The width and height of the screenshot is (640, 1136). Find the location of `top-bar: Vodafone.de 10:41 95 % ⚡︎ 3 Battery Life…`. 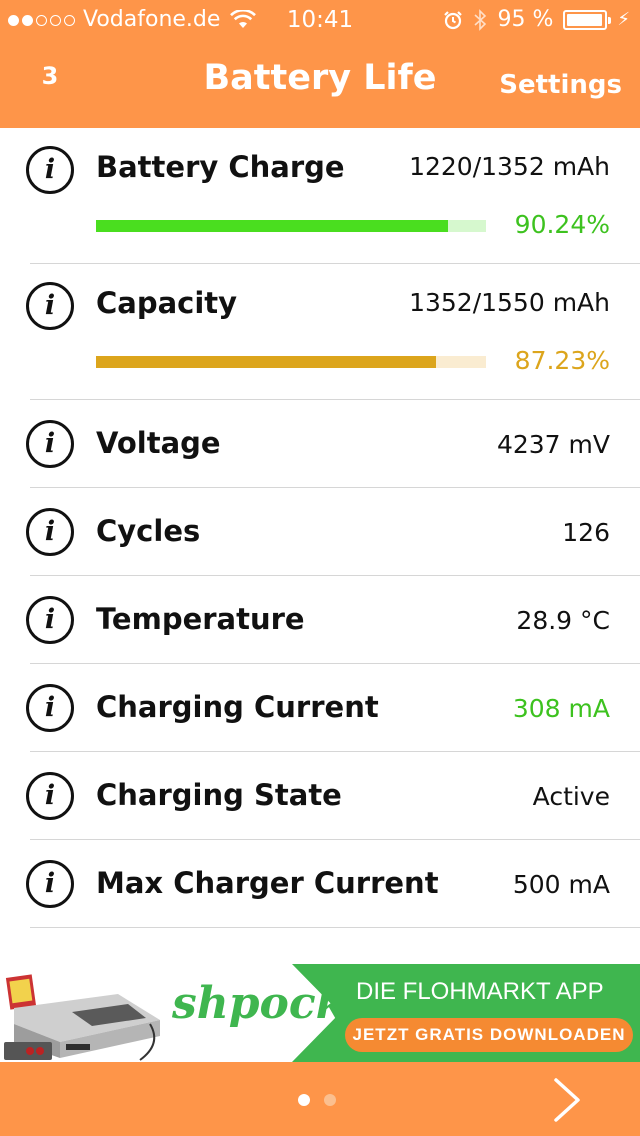

top-bar: Vodafone.de 10:41 95 % ⚡︎ 3 Battery Life… is located at coordinates (320, 64).